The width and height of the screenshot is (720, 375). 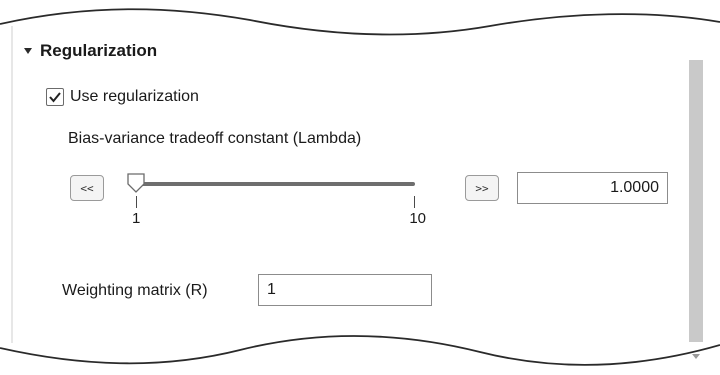 I want to click on slider-track, so click(x=275, y=184).